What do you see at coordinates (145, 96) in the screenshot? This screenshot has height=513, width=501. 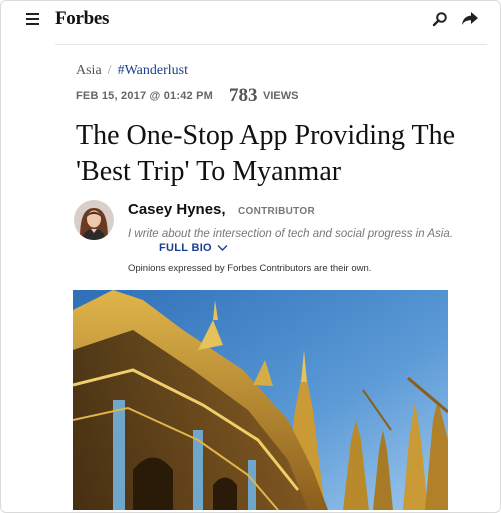 I see `publish-date: FEB 15, 2017 @ 01:42 PM` at bounding box center [145, 96].